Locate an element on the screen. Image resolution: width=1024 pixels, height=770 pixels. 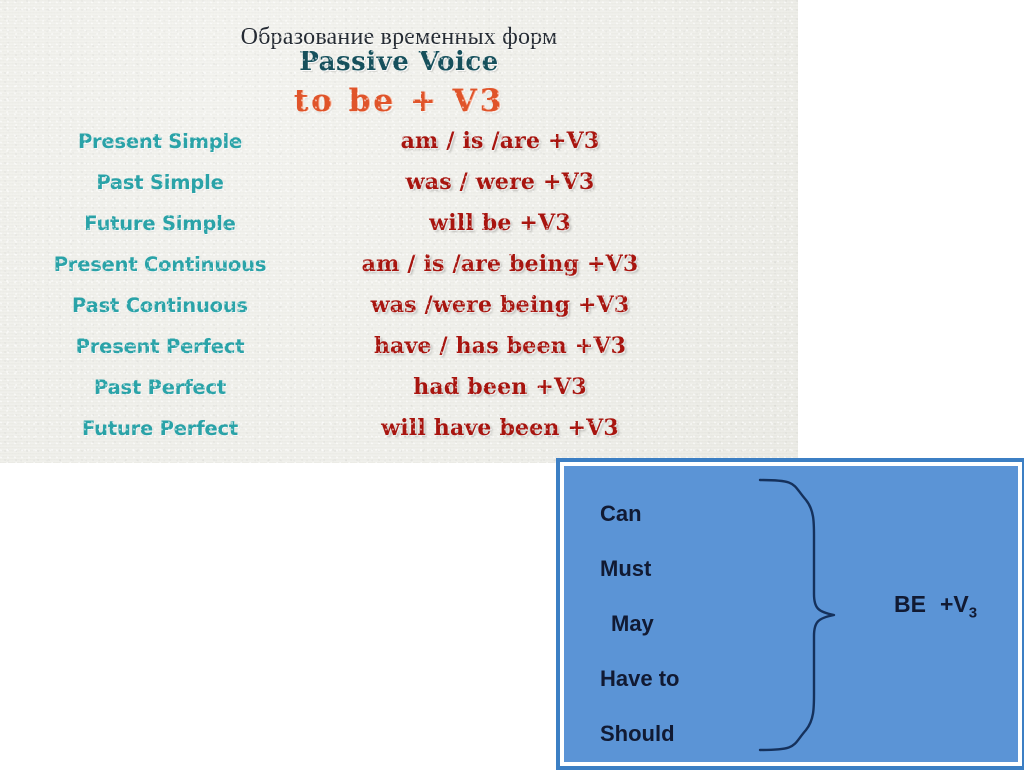
be-result-label: BE +V3 is located at coordinates (935, 606).